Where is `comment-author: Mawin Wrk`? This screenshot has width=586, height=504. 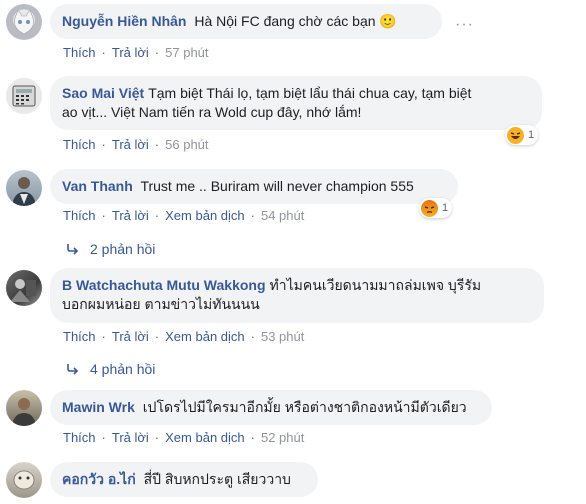 comment-author: Mawin Wrk is located at coordinates (98, 407).